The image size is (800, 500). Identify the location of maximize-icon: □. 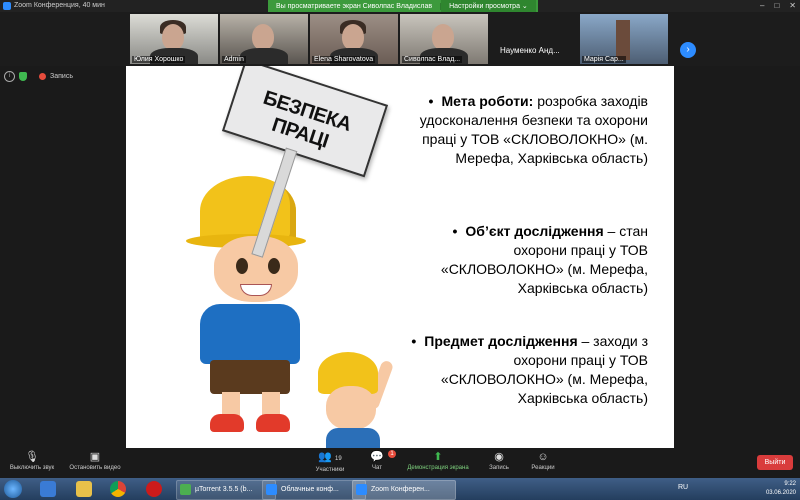
(776, 5).